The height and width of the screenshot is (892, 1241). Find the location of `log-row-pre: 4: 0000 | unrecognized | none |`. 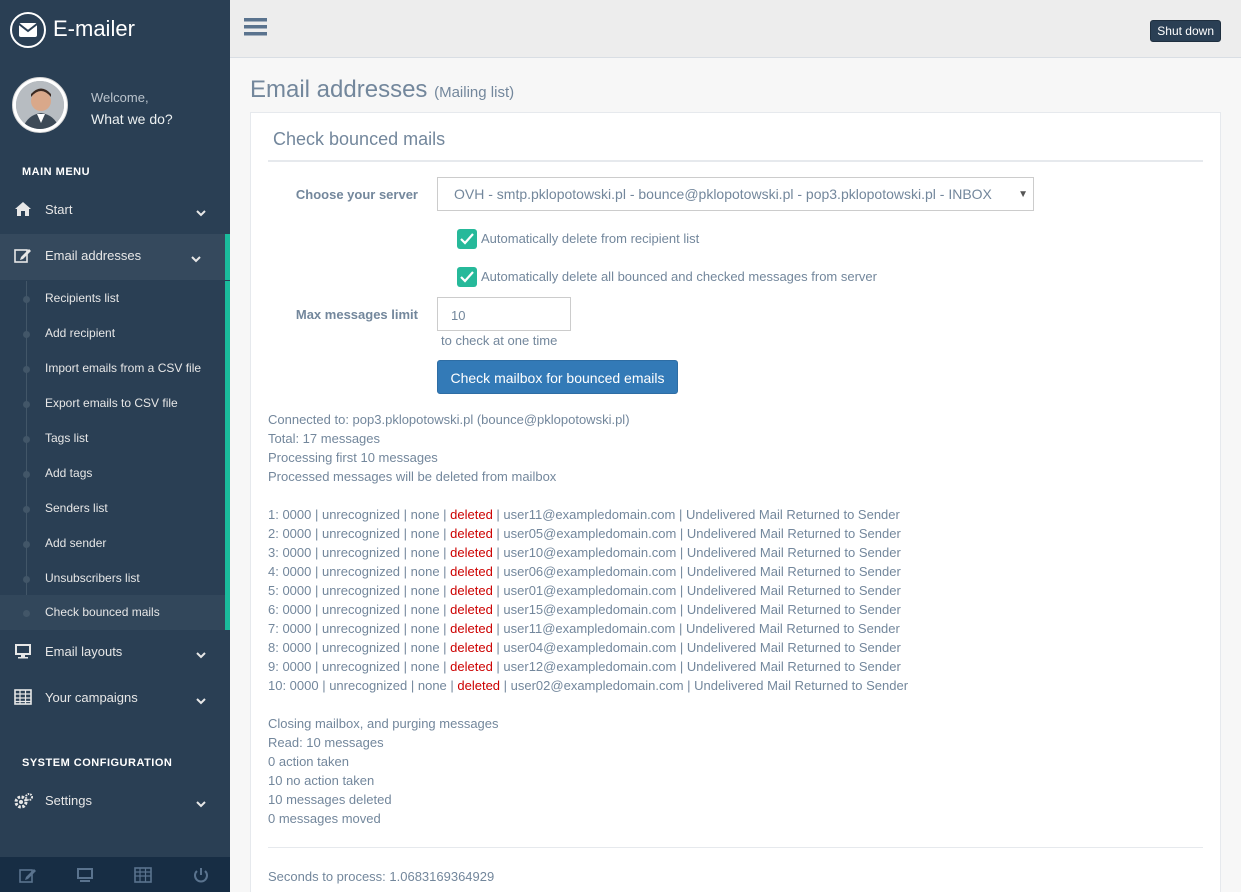

log-row-pre: 4: 0000 | unrecognized | none | is located at coordinates (359, 571).